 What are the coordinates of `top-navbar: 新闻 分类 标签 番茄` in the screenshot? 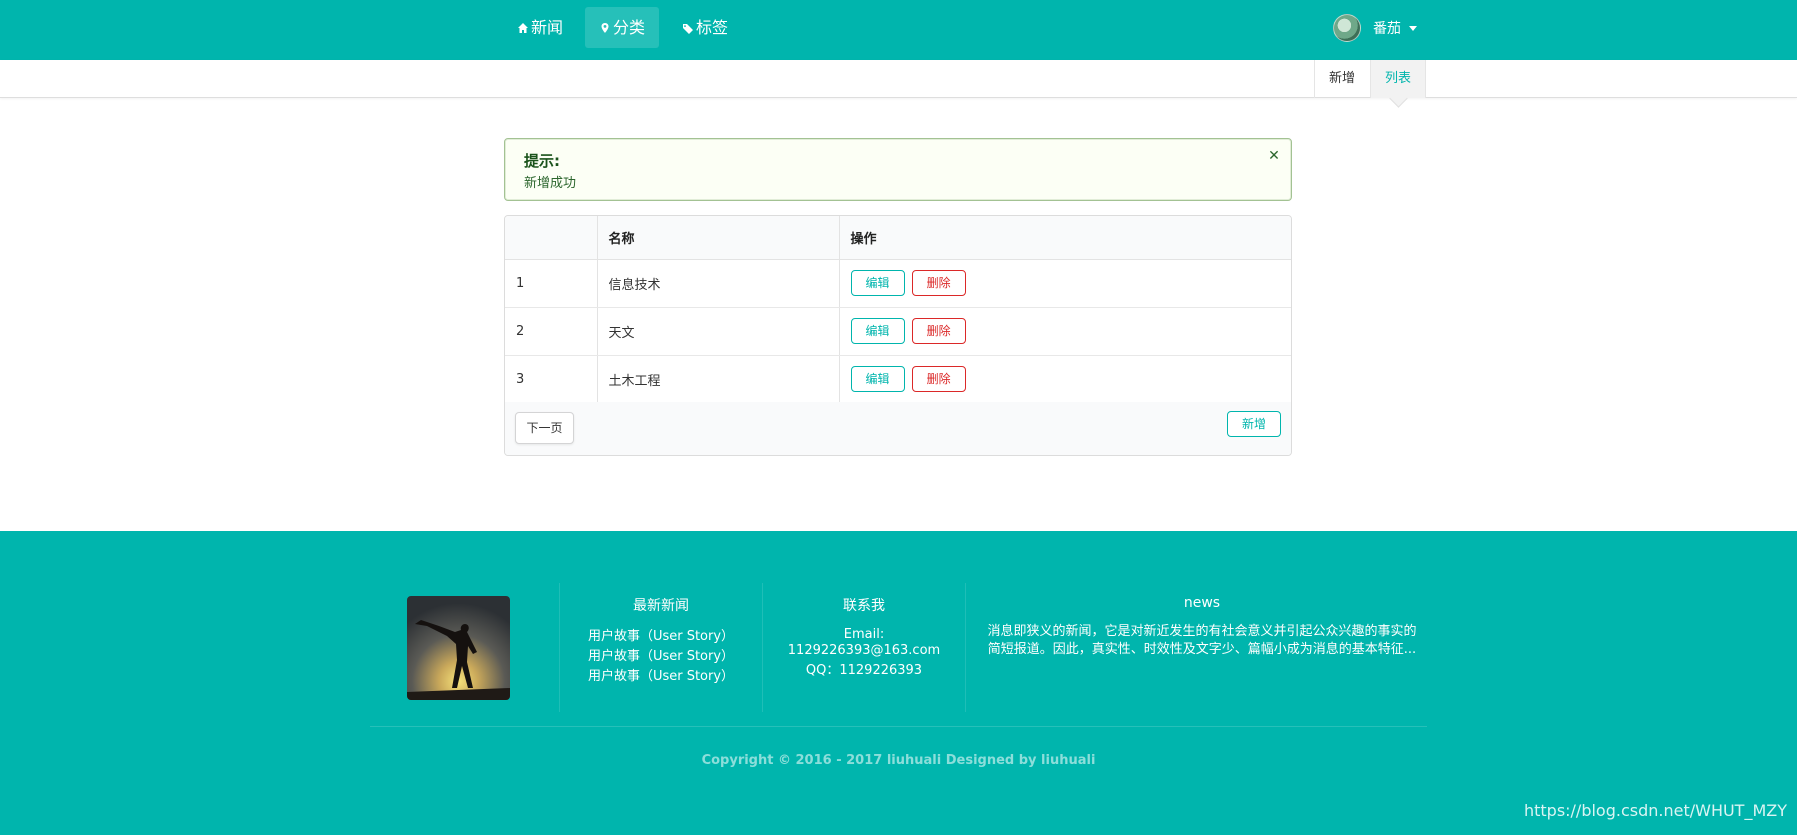 It's located at (898, 30).